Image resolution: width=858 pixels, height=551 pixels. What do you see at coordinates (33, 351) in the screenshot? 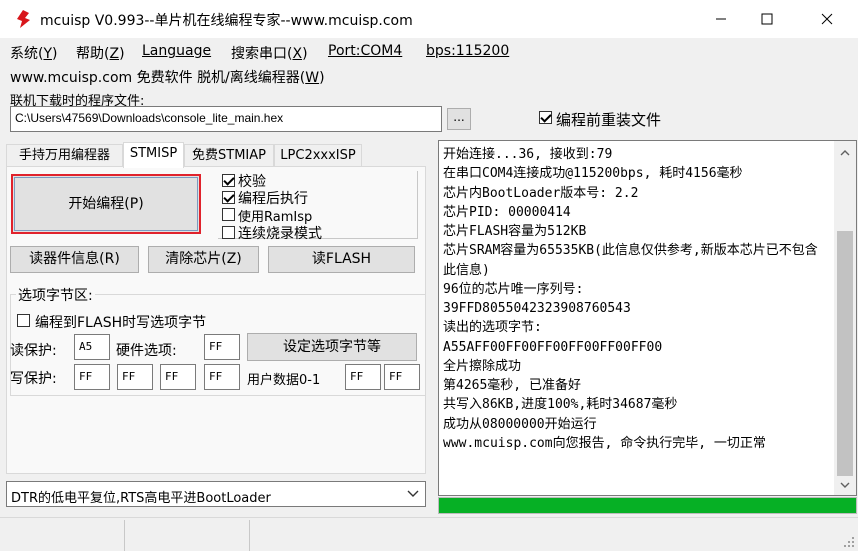
I see `read-protect-label: 读保护:` at bounding box center [33, 351].